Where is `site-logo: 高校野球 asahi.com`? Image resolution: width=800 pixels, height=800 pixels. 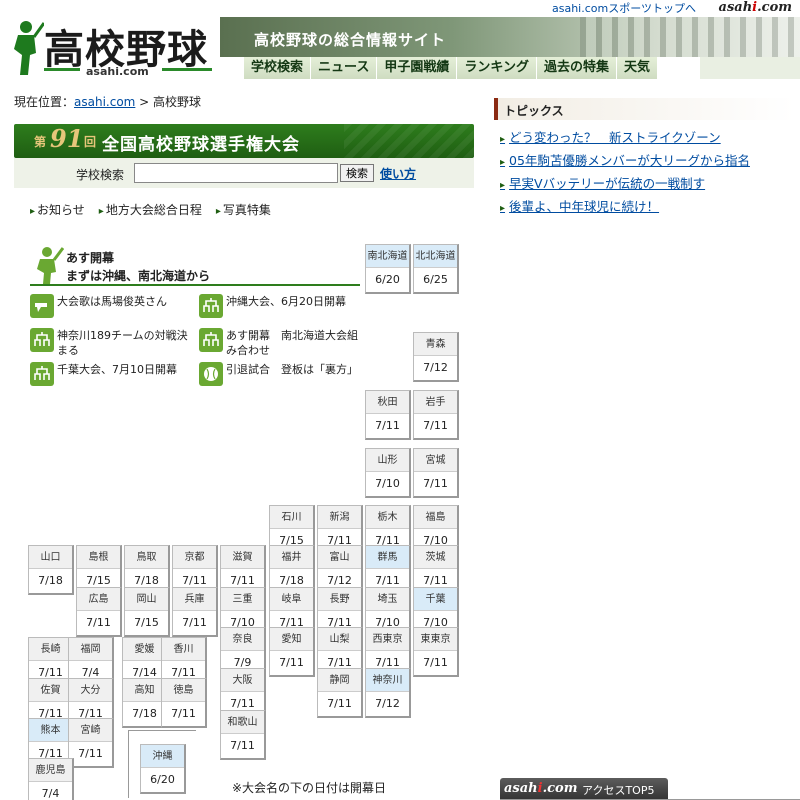
site-logo: 高校野球 asahi.com is located at coordinates (110, 50).